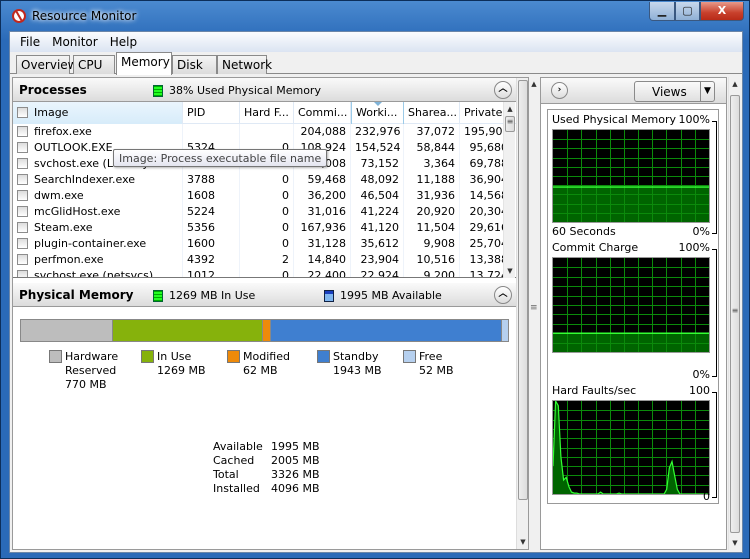  What do you see at coordinates (22, 112) in the screenshot?
I see `select-all-checkbox` at bounding box center [22, 112].